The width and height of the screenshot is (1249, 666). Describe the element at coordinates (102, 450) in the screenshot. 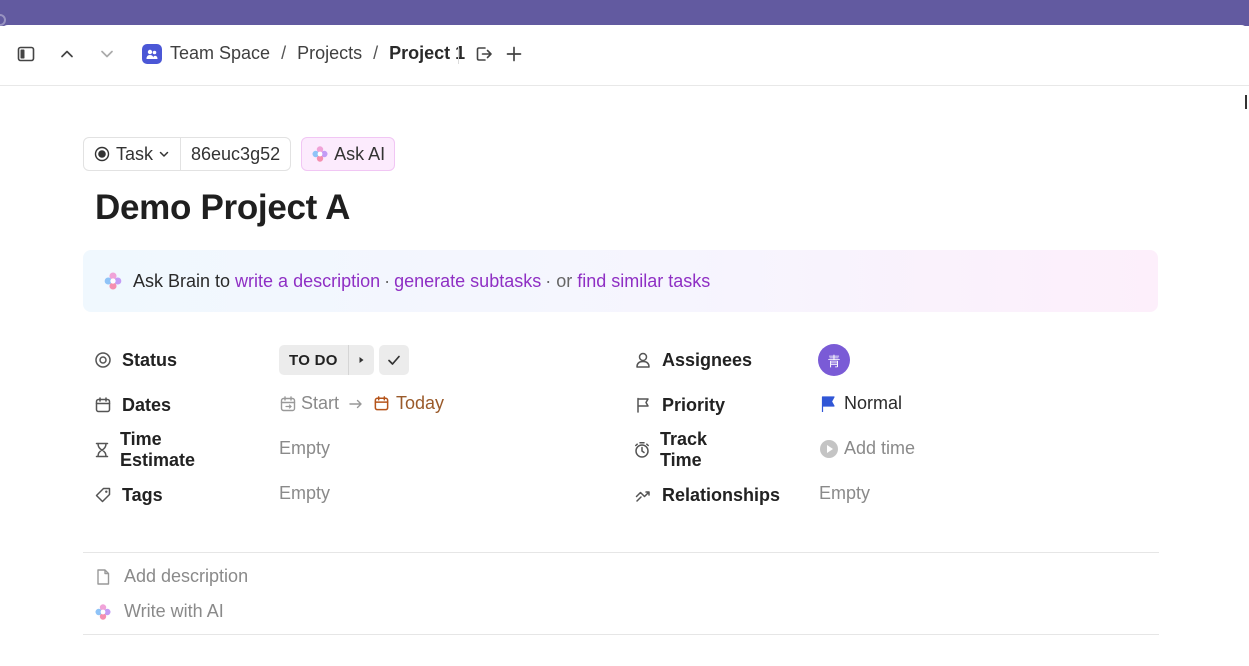

I see `hourglass-icon` at that location.